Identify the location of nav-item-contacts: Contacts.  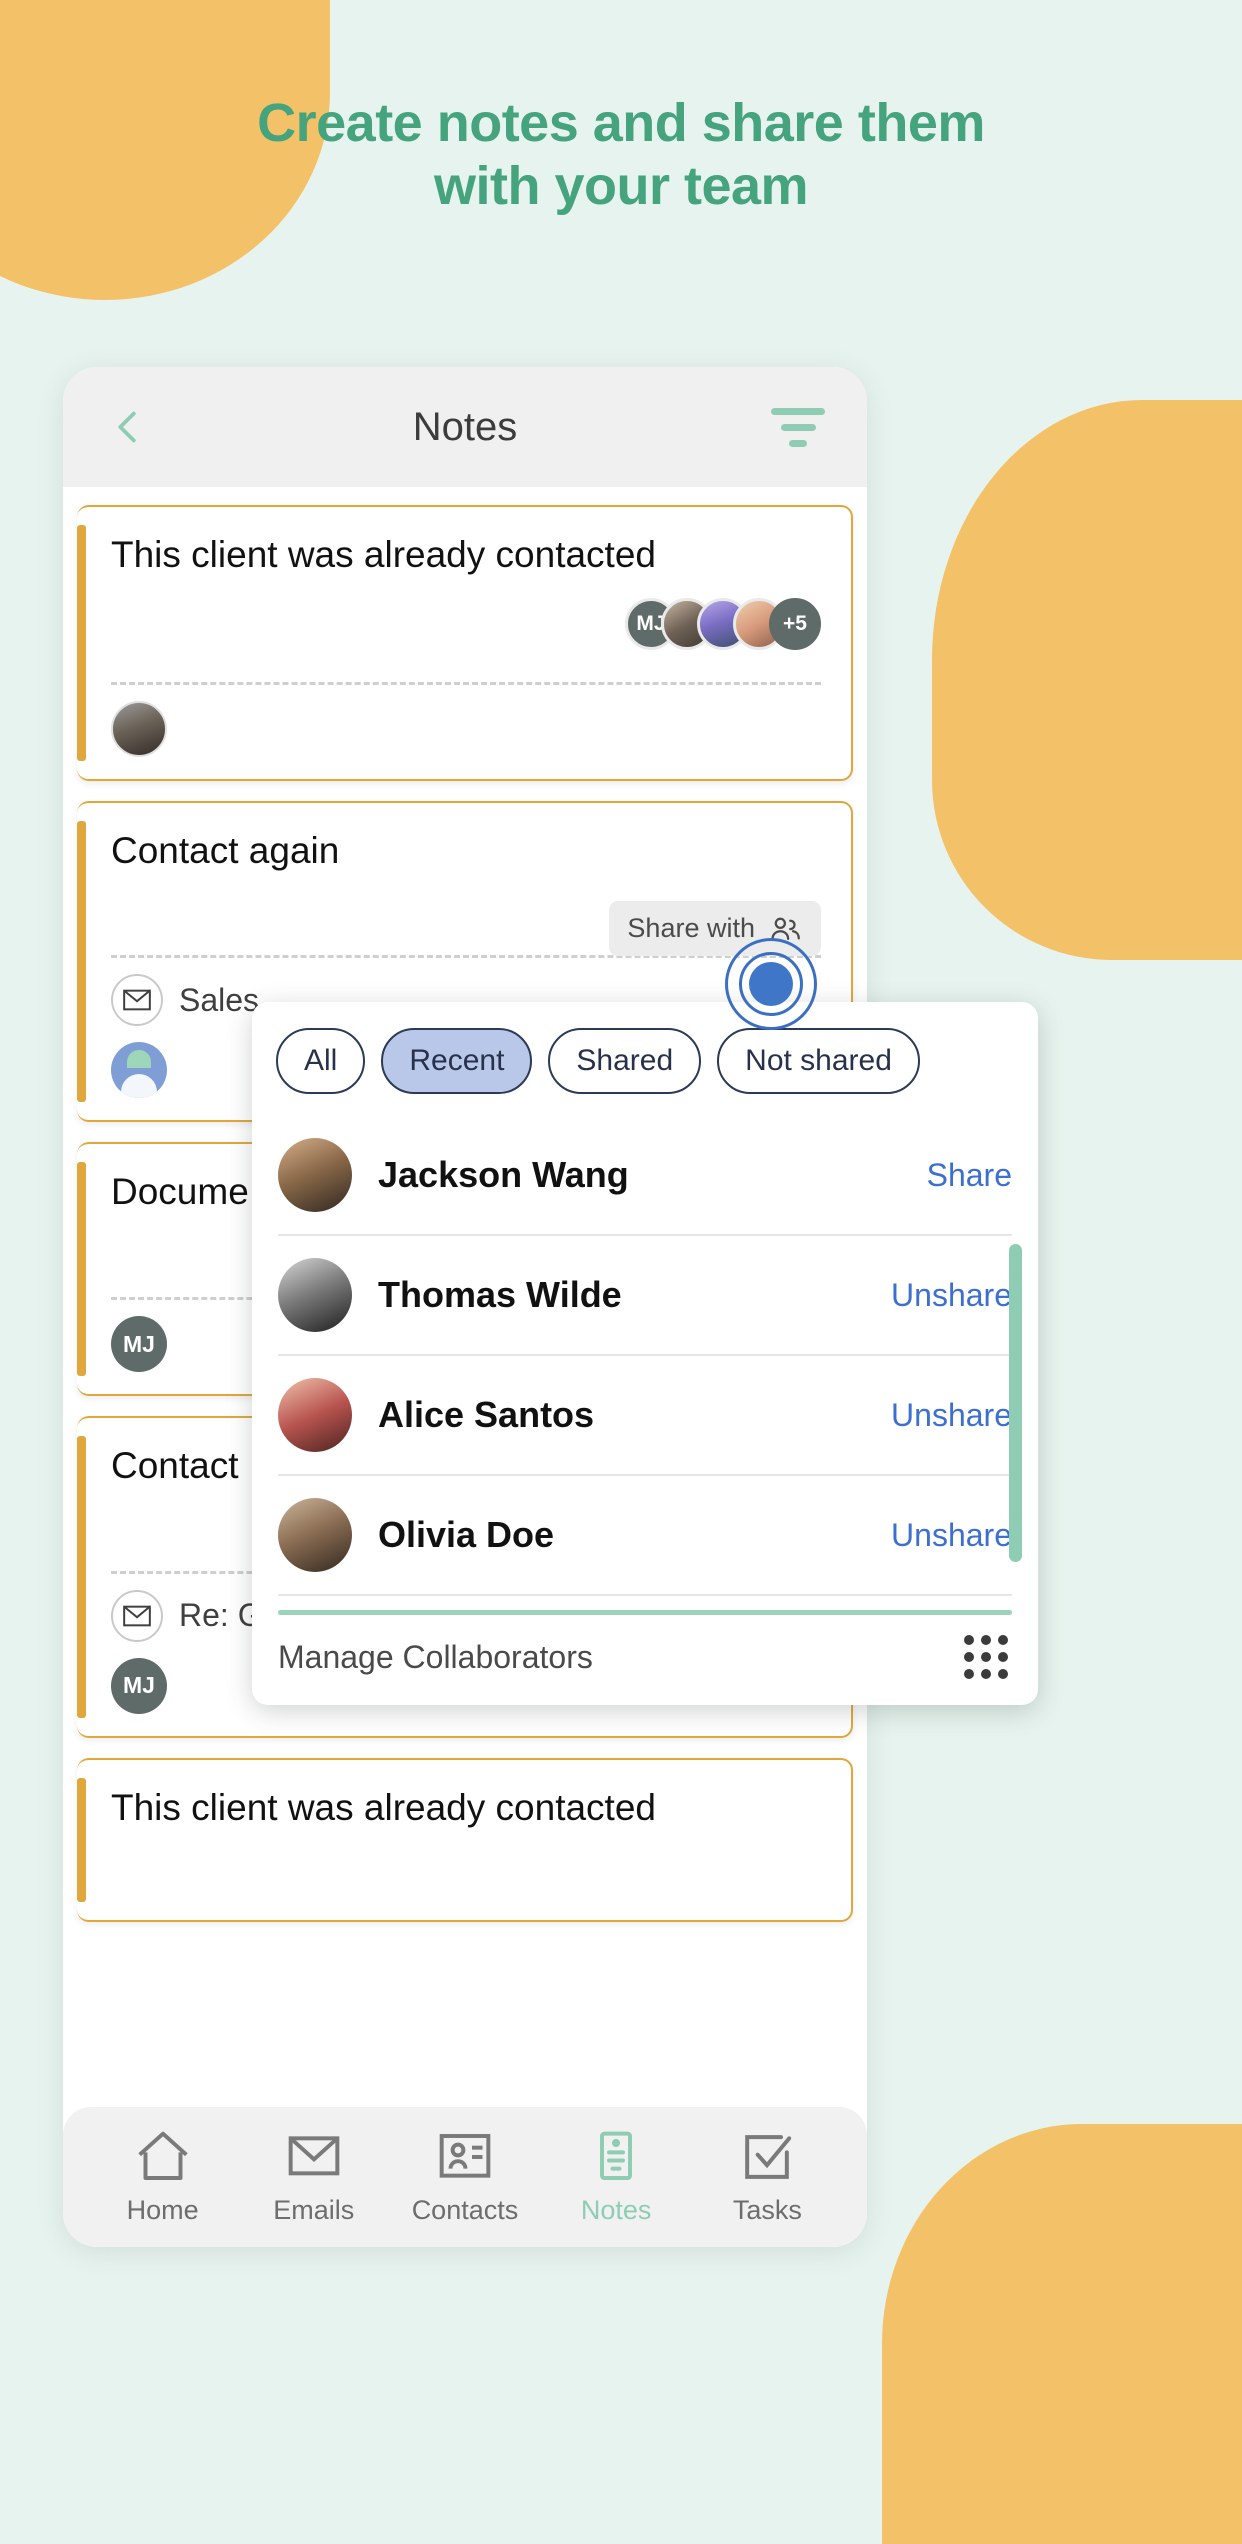
(465, 2177).